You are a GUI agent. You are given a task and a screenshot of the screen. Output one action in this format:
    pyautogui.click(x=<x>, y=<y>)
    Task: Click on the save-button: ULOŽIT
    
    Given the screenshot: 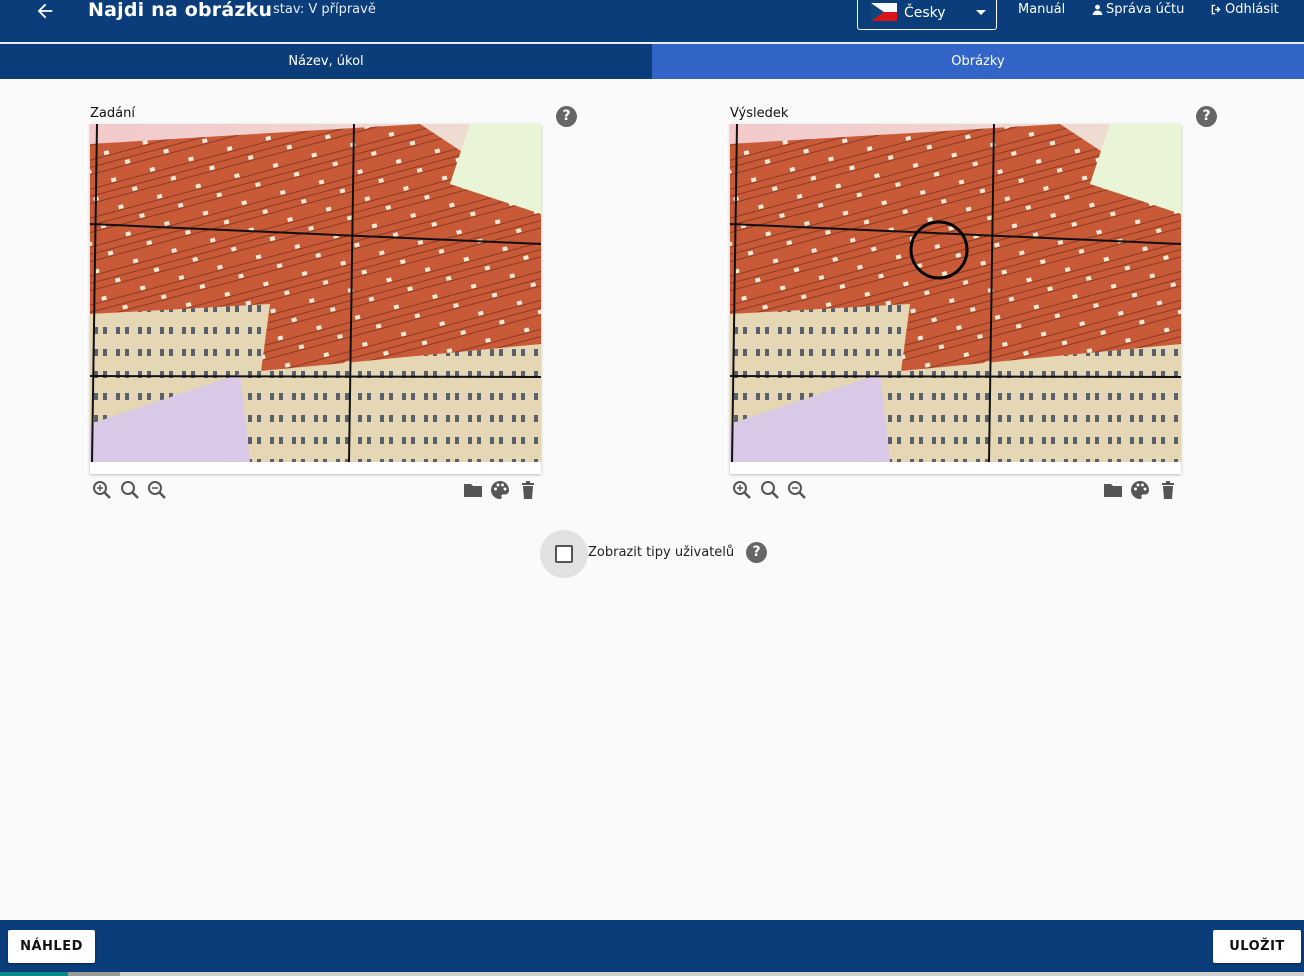 What is the action you would take?
    pyautogui.click(x=1257, y=946)
    